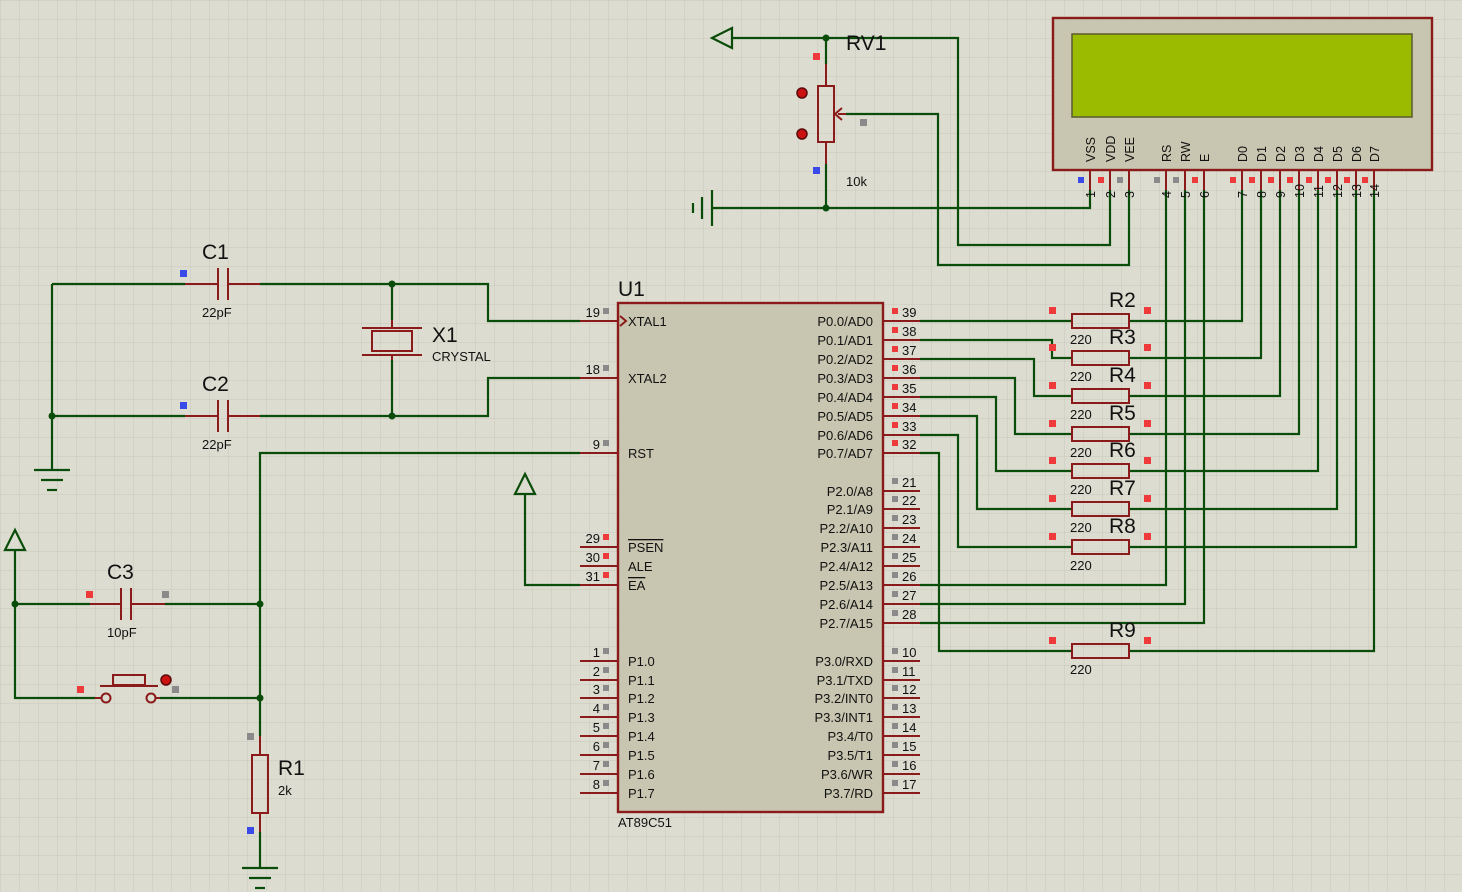 This screenshot has height=892, width=1462. What do you see at coordinates (1122, 300) in the screenshot?
I see `resistor-ref: R2` at bounding box center [1122, 300].